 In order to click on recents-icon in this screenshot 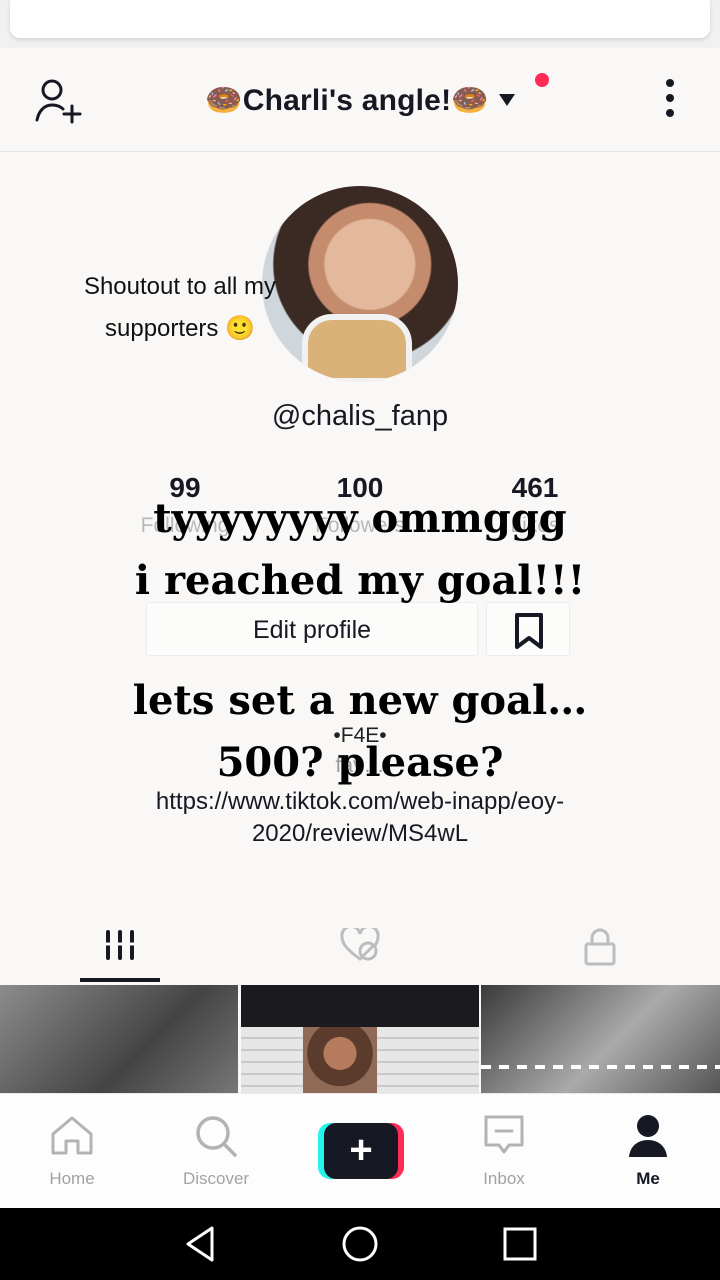, I will do `click(520, 1244)`.